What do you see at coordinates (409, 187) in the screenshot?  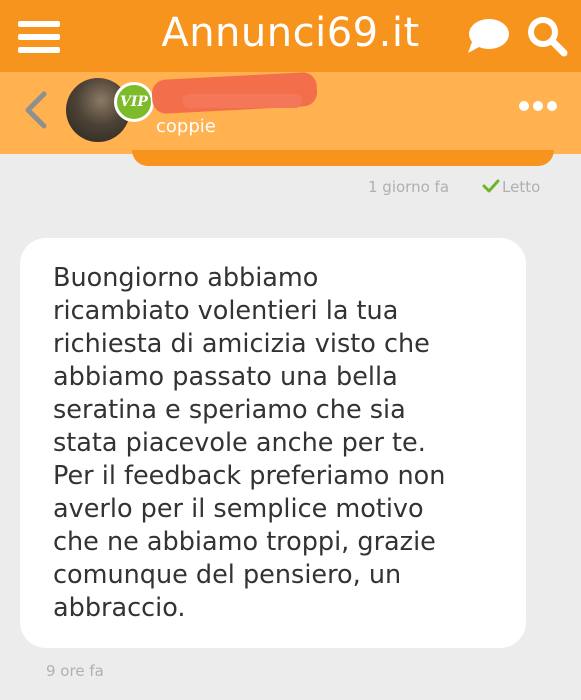 I see `sent-message-time: 1 giorno fa` at bounding box center [409, 187].